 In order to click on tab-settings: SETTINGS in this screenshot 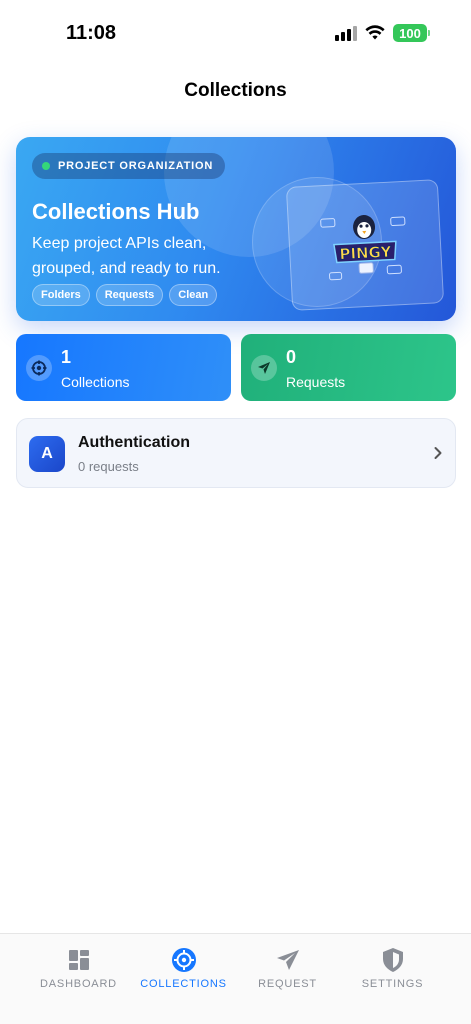, I will do `click(392, 969)`.